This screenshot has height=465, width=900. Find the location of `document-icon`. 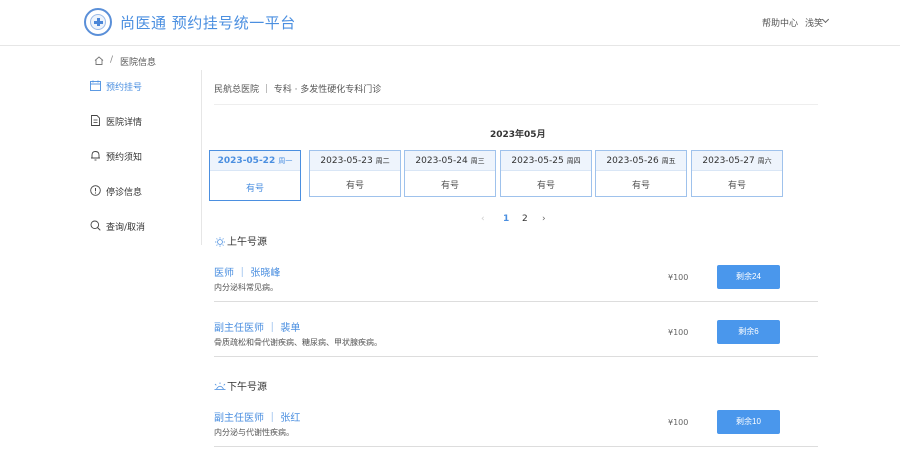

document-icon is located at coordinates (95, 120).